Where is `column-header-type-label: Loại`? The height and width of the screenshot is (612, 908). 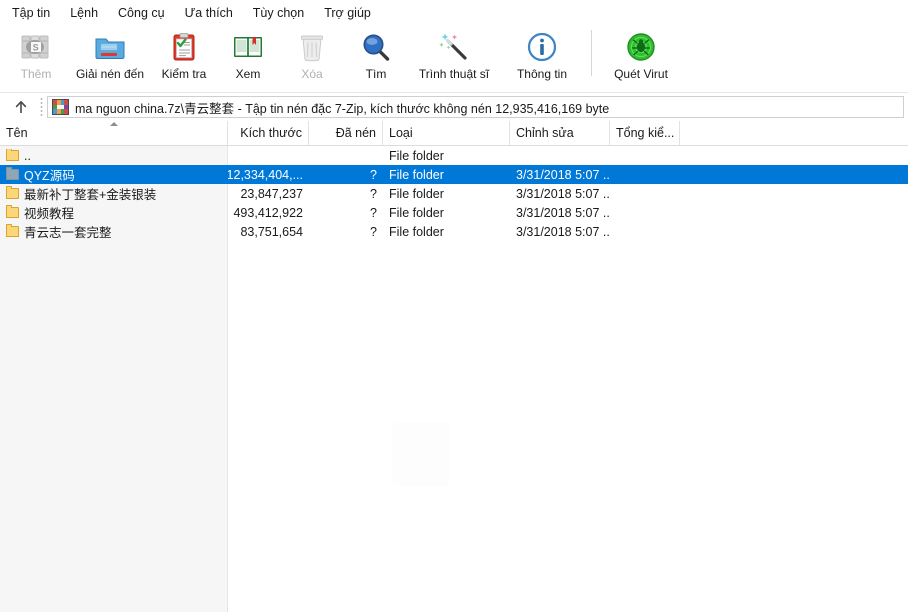 column-header-type-label: Loại is located at coordinates (401, 133).